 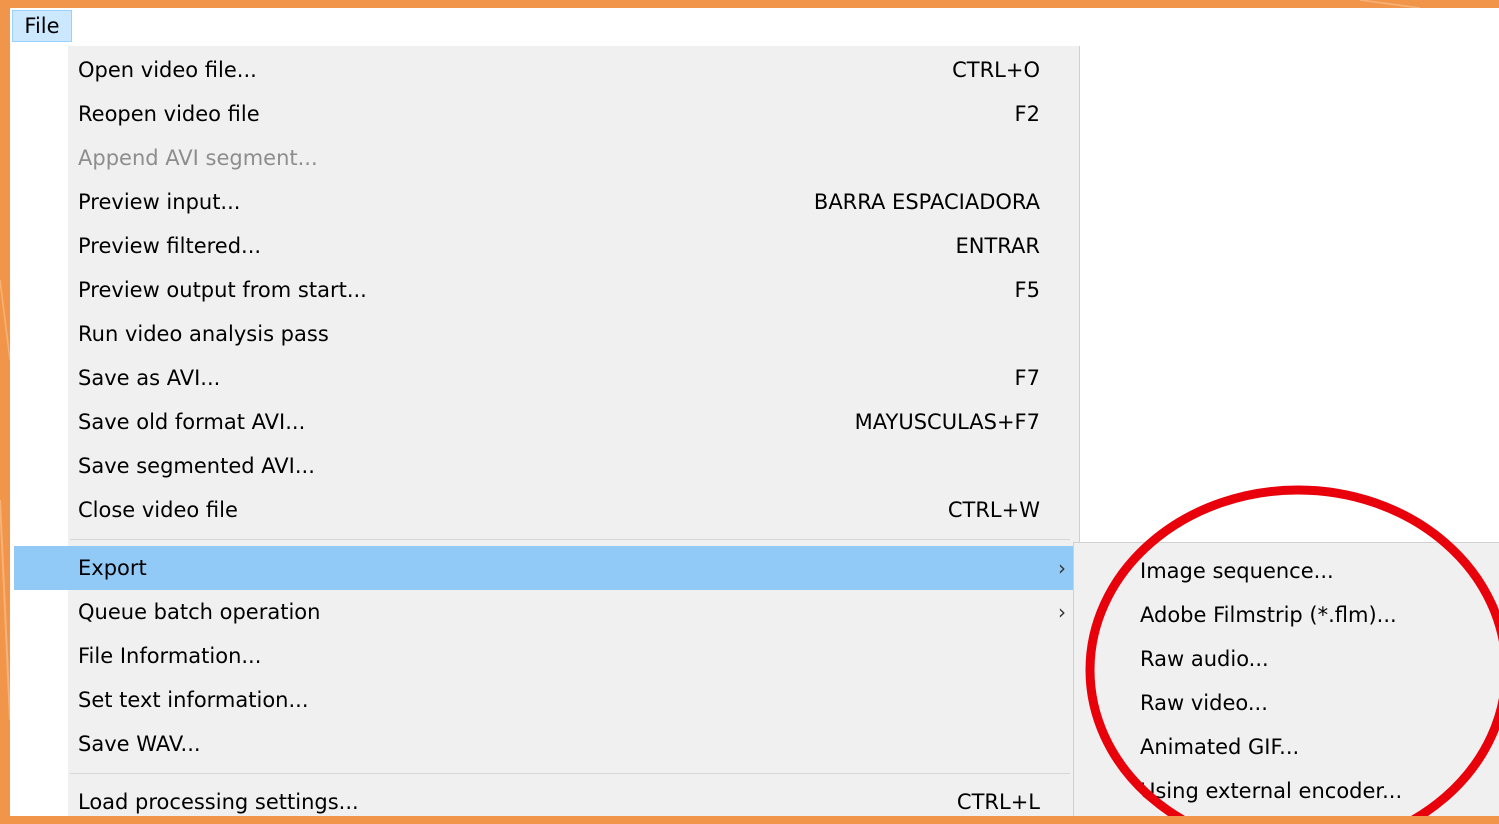 What do you see at coordinates (203, 334) in the screenshot?
I see `menu-item-label: Run video analysis pass` at bounding box center [203, 334].